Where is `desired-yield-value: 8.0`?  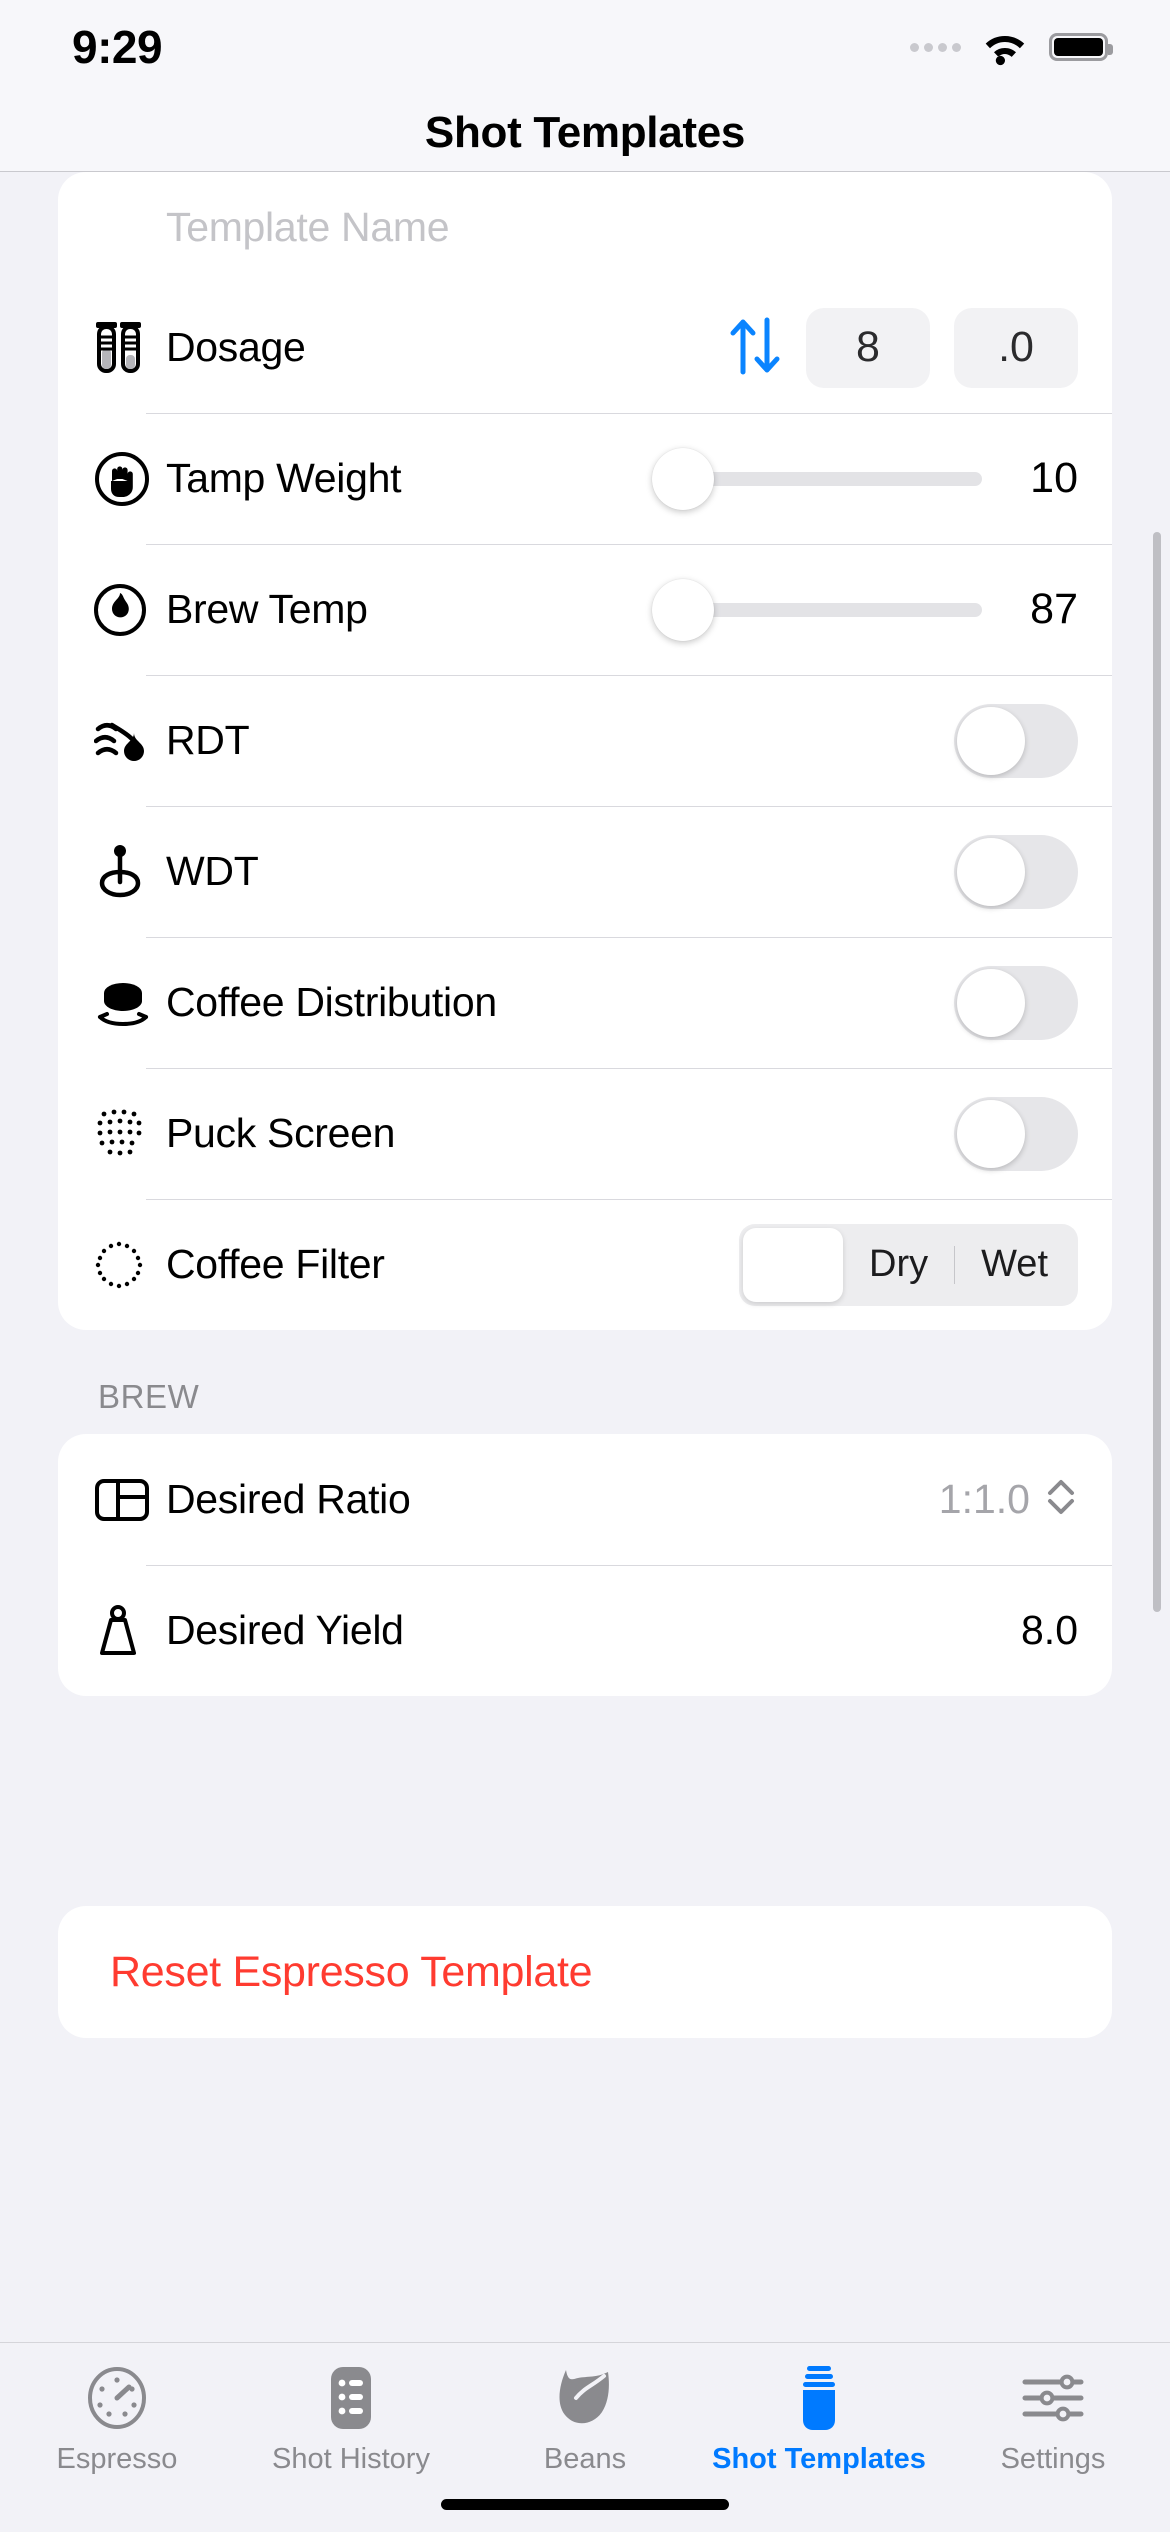
desired-yield-value: 8.0 is located at coordinates (1049, 1630).